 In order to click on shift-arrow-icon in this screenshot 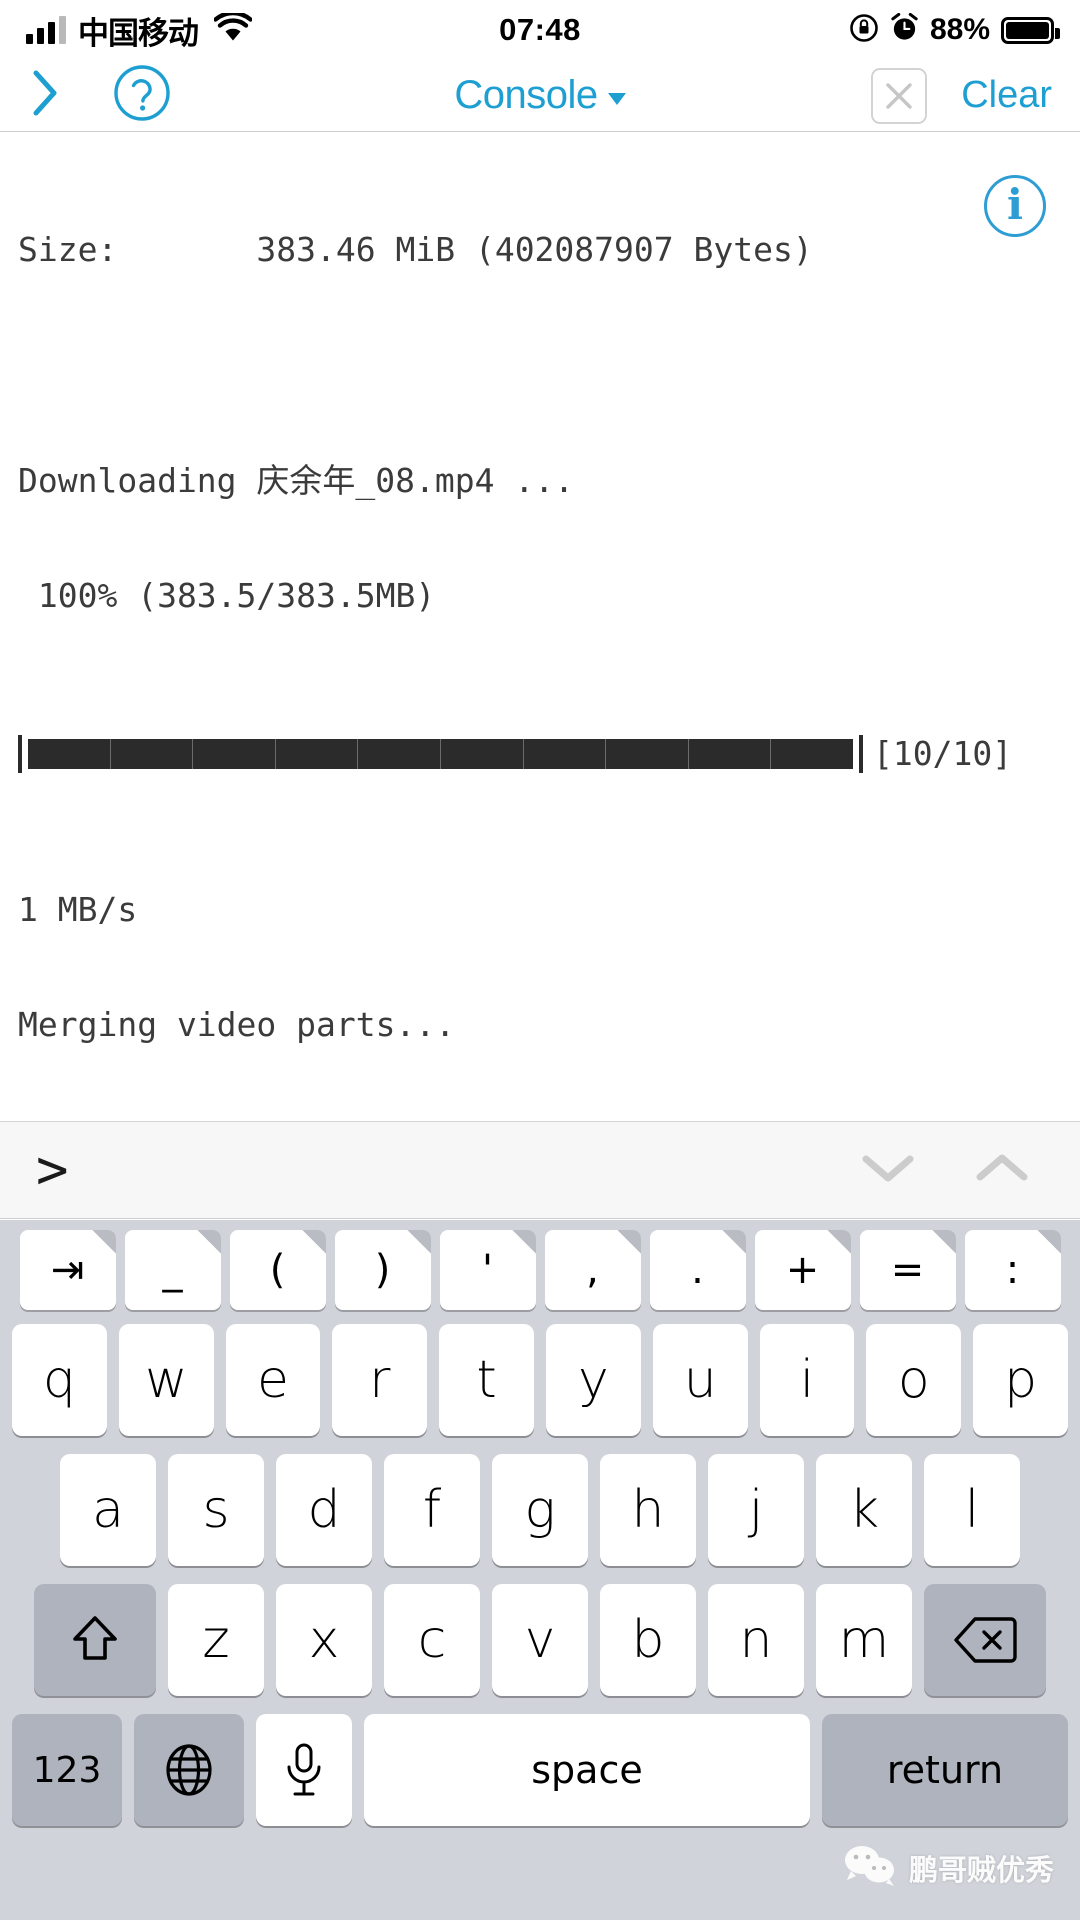, I will do `click(95, 1640)`.